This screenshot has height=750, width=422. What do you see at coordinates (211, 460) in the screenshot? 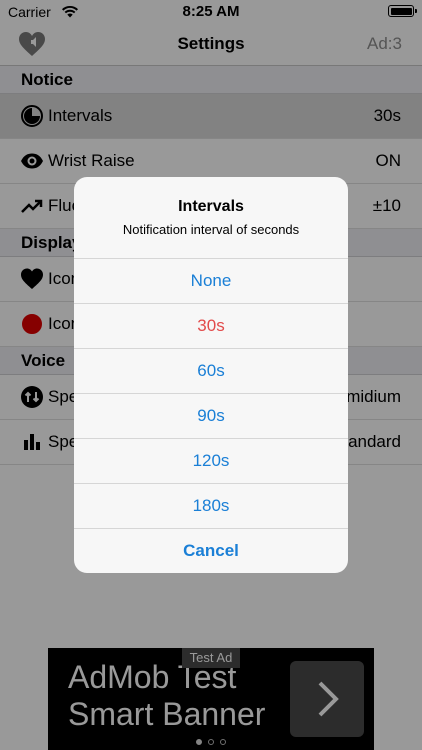
I see `option-120s-button: 120s` at bounding box center [211, 460].